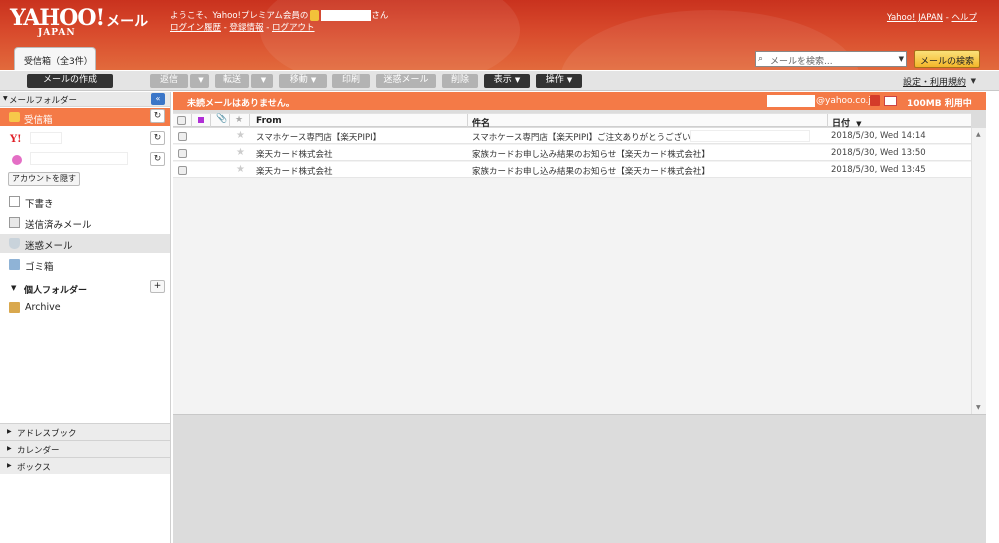  I want to click on mail-address-domain: @yahoo.co.jp, so click(846, 101).